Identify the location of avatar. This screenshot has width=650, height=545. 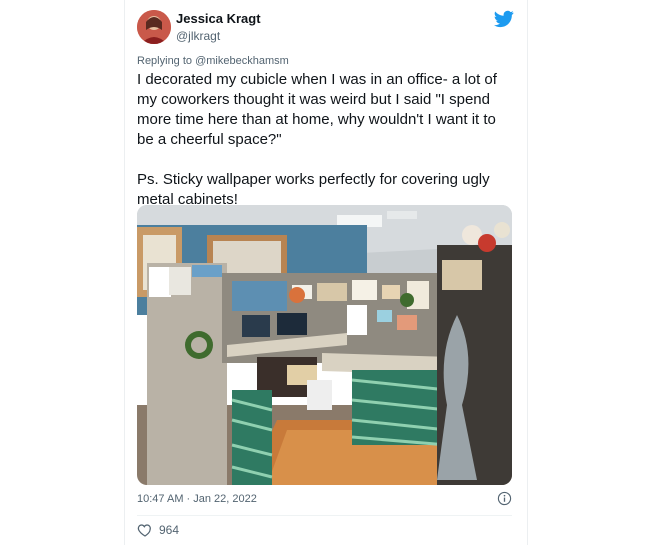
(154, 27).